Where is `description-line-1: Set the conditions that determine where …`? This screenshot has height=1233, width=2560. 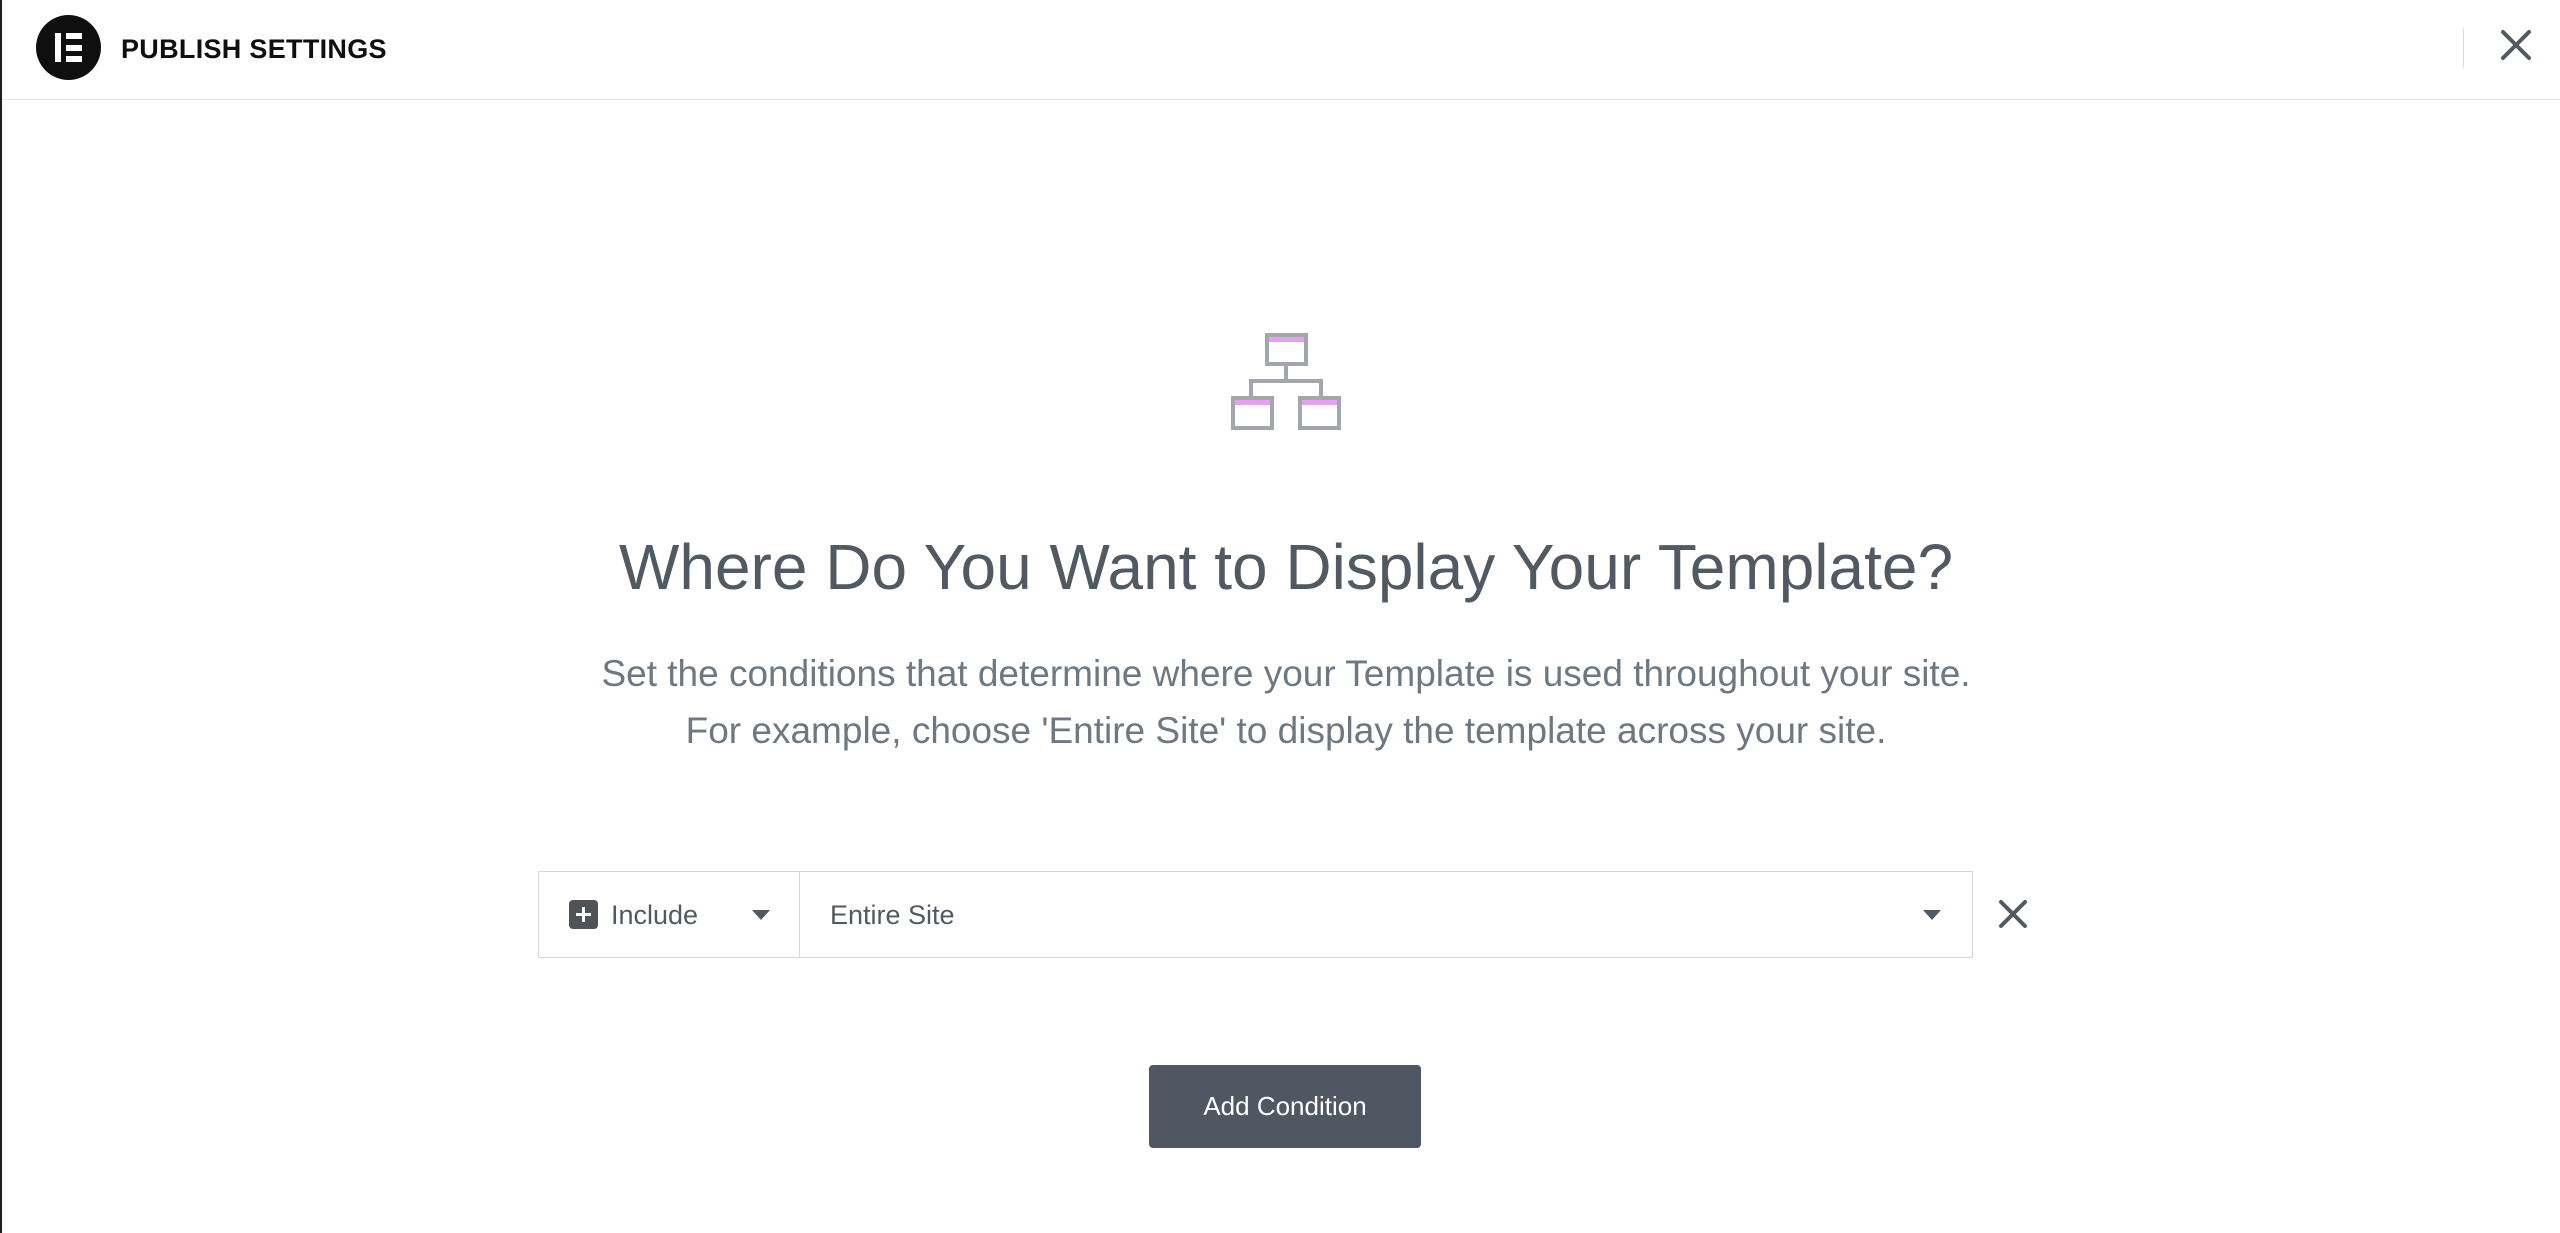
description-line-1: Set the conditions that determine where … is located at coordinates (1286, 673).